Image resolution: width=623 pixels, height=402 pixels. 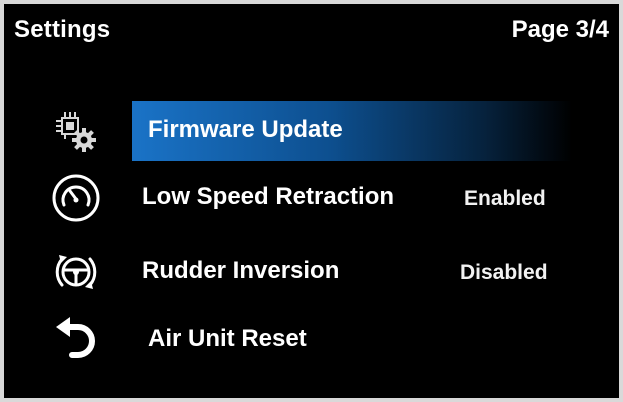 What do you see at coordinates (245, 129) in the screenshot?
I see `menu-item-label: Firmware Update` at bounding box center [245, 129].